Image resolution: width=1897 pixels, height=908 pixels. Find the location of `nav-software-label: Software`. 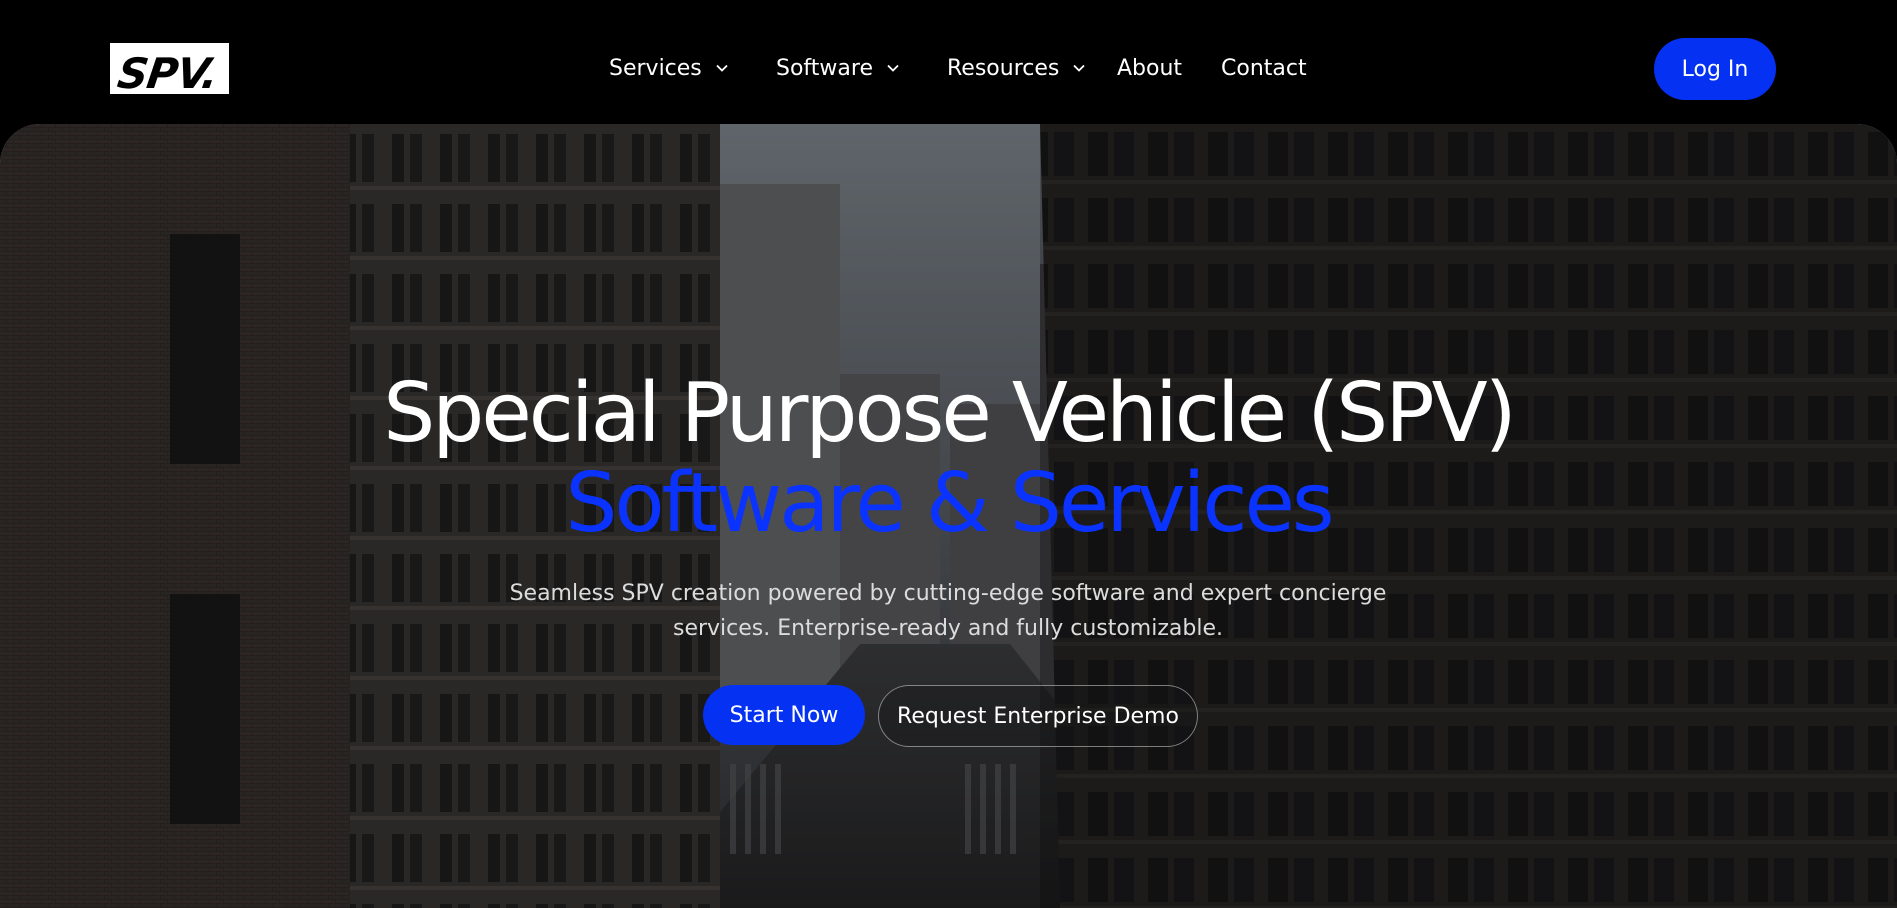

nav-software-label: Software is located at coordinates (824, 68).